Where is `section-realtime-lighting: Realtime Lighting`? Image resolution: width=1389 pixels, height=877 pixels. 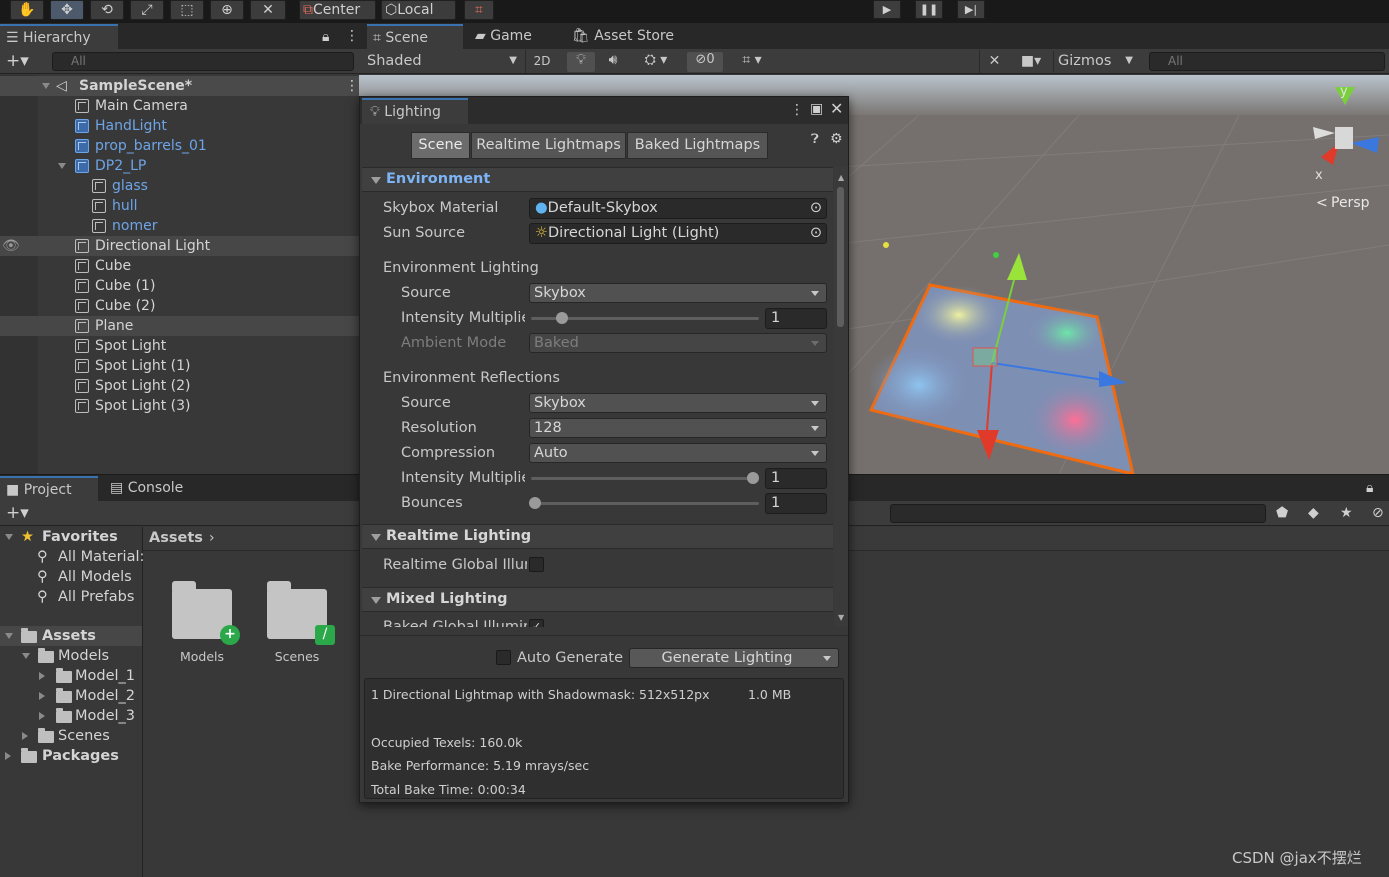 section-realtime-lighting: Realtime Lighting is located at coordinates (597, 536).